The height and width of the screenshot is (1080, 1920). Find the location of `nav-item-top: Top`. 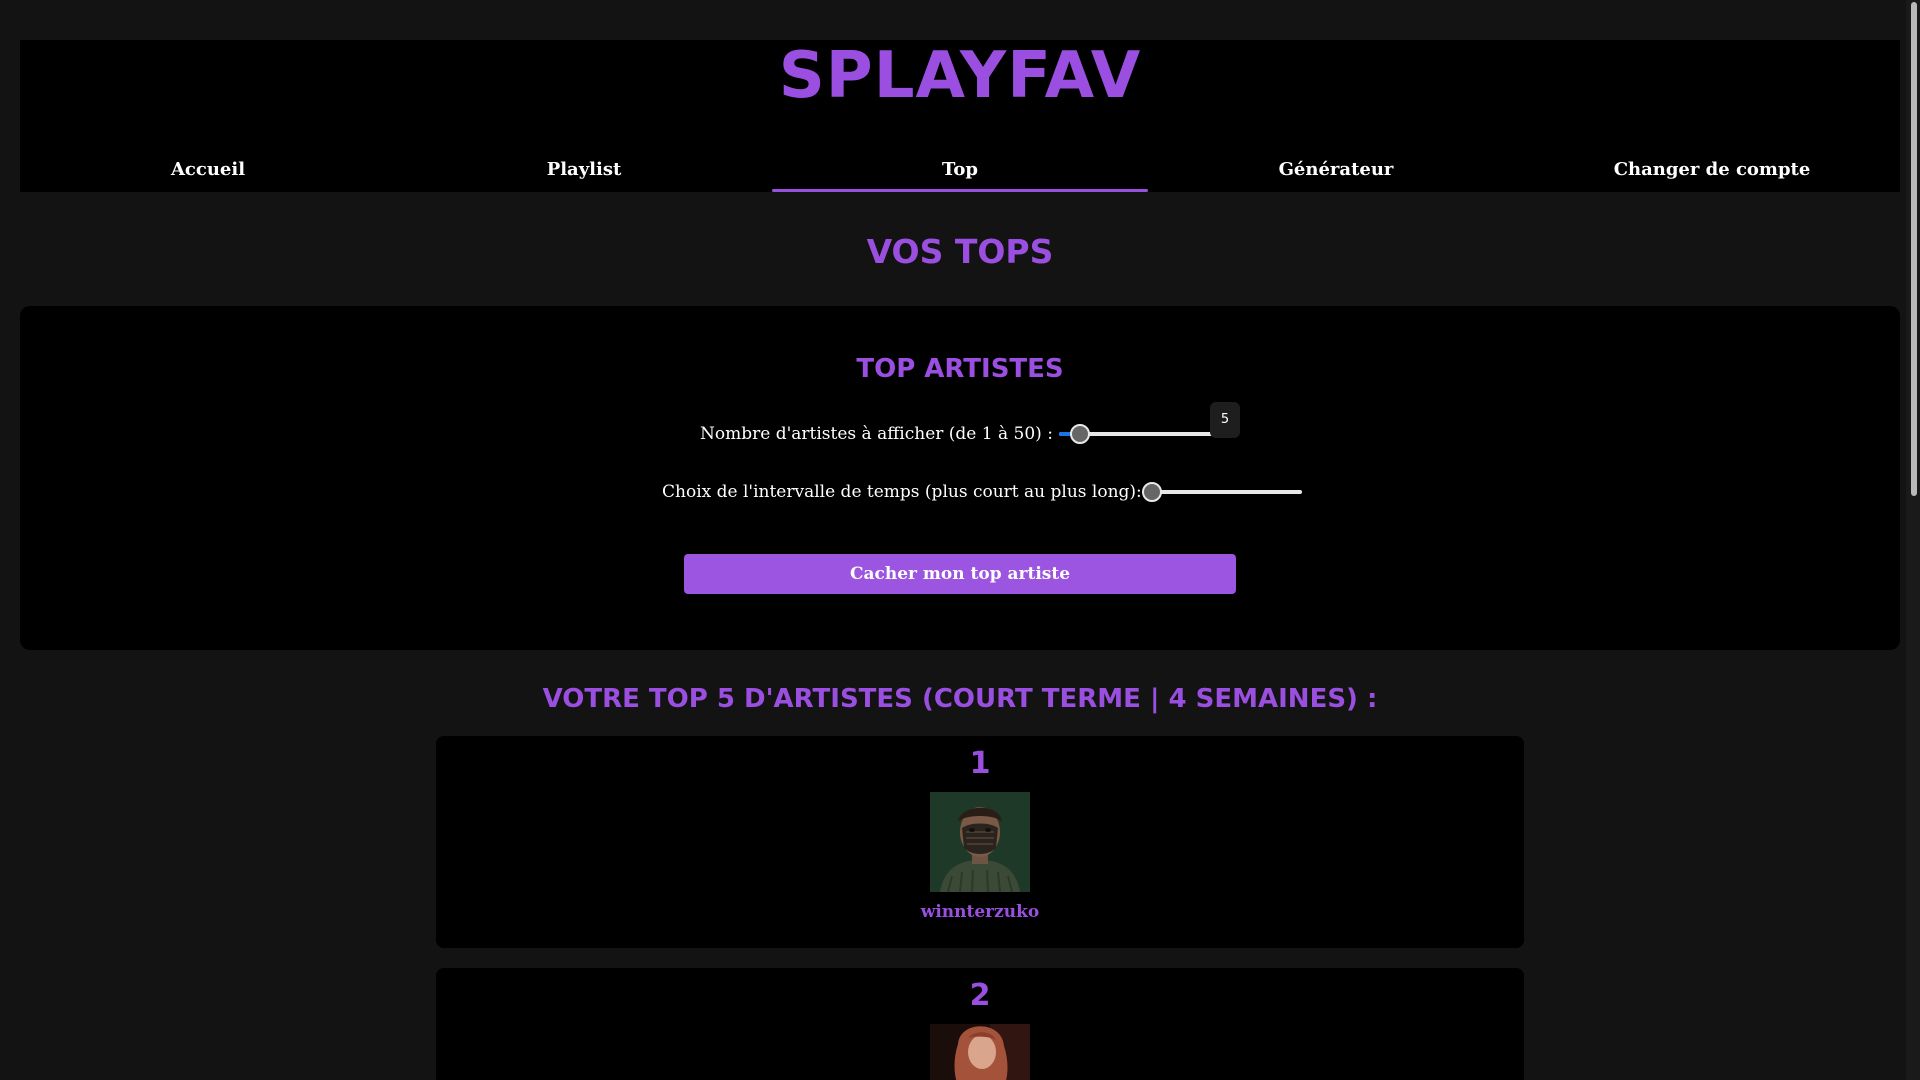

nav-item-top: Top is located at coordinates (960, 170).